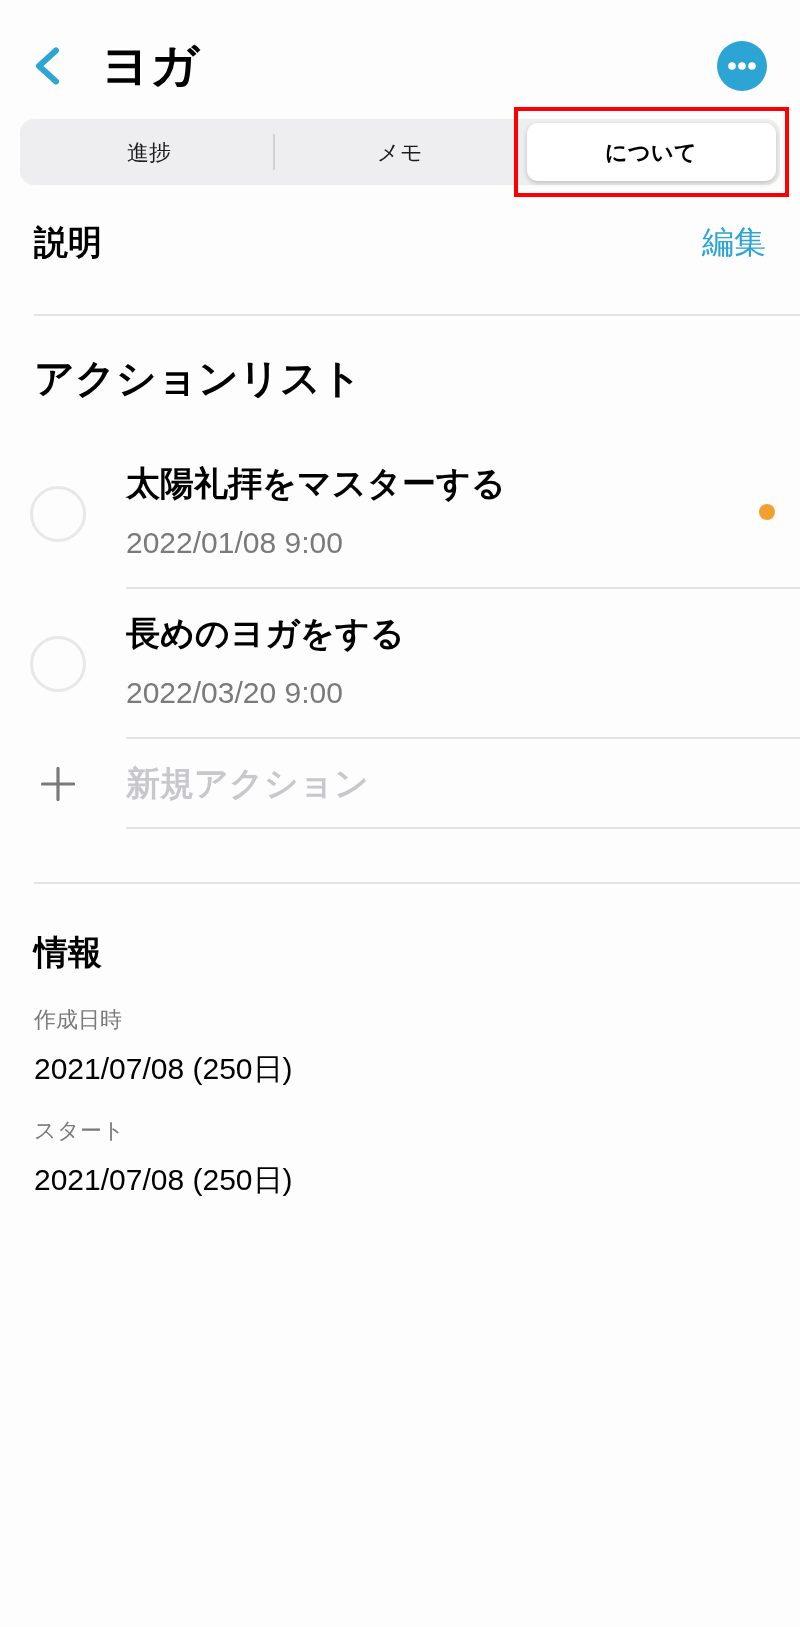  I want to click on back-icon, so click(47, 66).